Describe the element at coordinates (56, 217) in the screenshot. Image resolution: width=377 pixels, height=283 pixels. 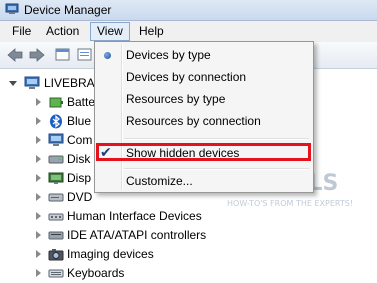
I see `hid-icon` at that location.